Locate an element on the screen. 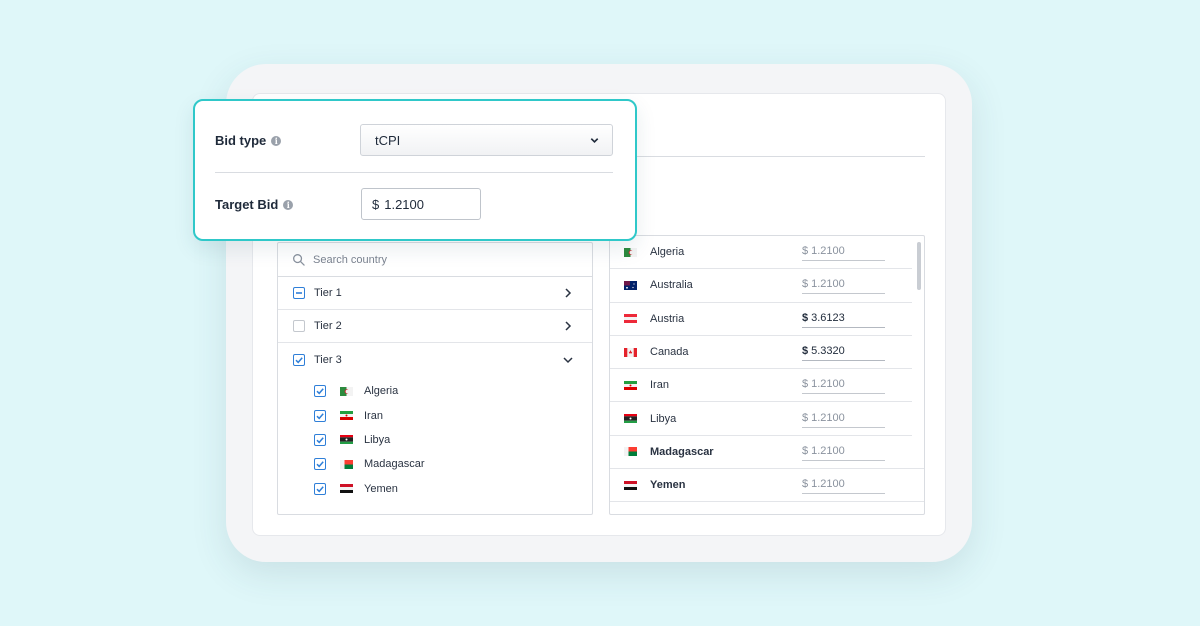 The width and height of the screenshot is (1200, 626). partial-check-icon is located at coordinates (299, 293).